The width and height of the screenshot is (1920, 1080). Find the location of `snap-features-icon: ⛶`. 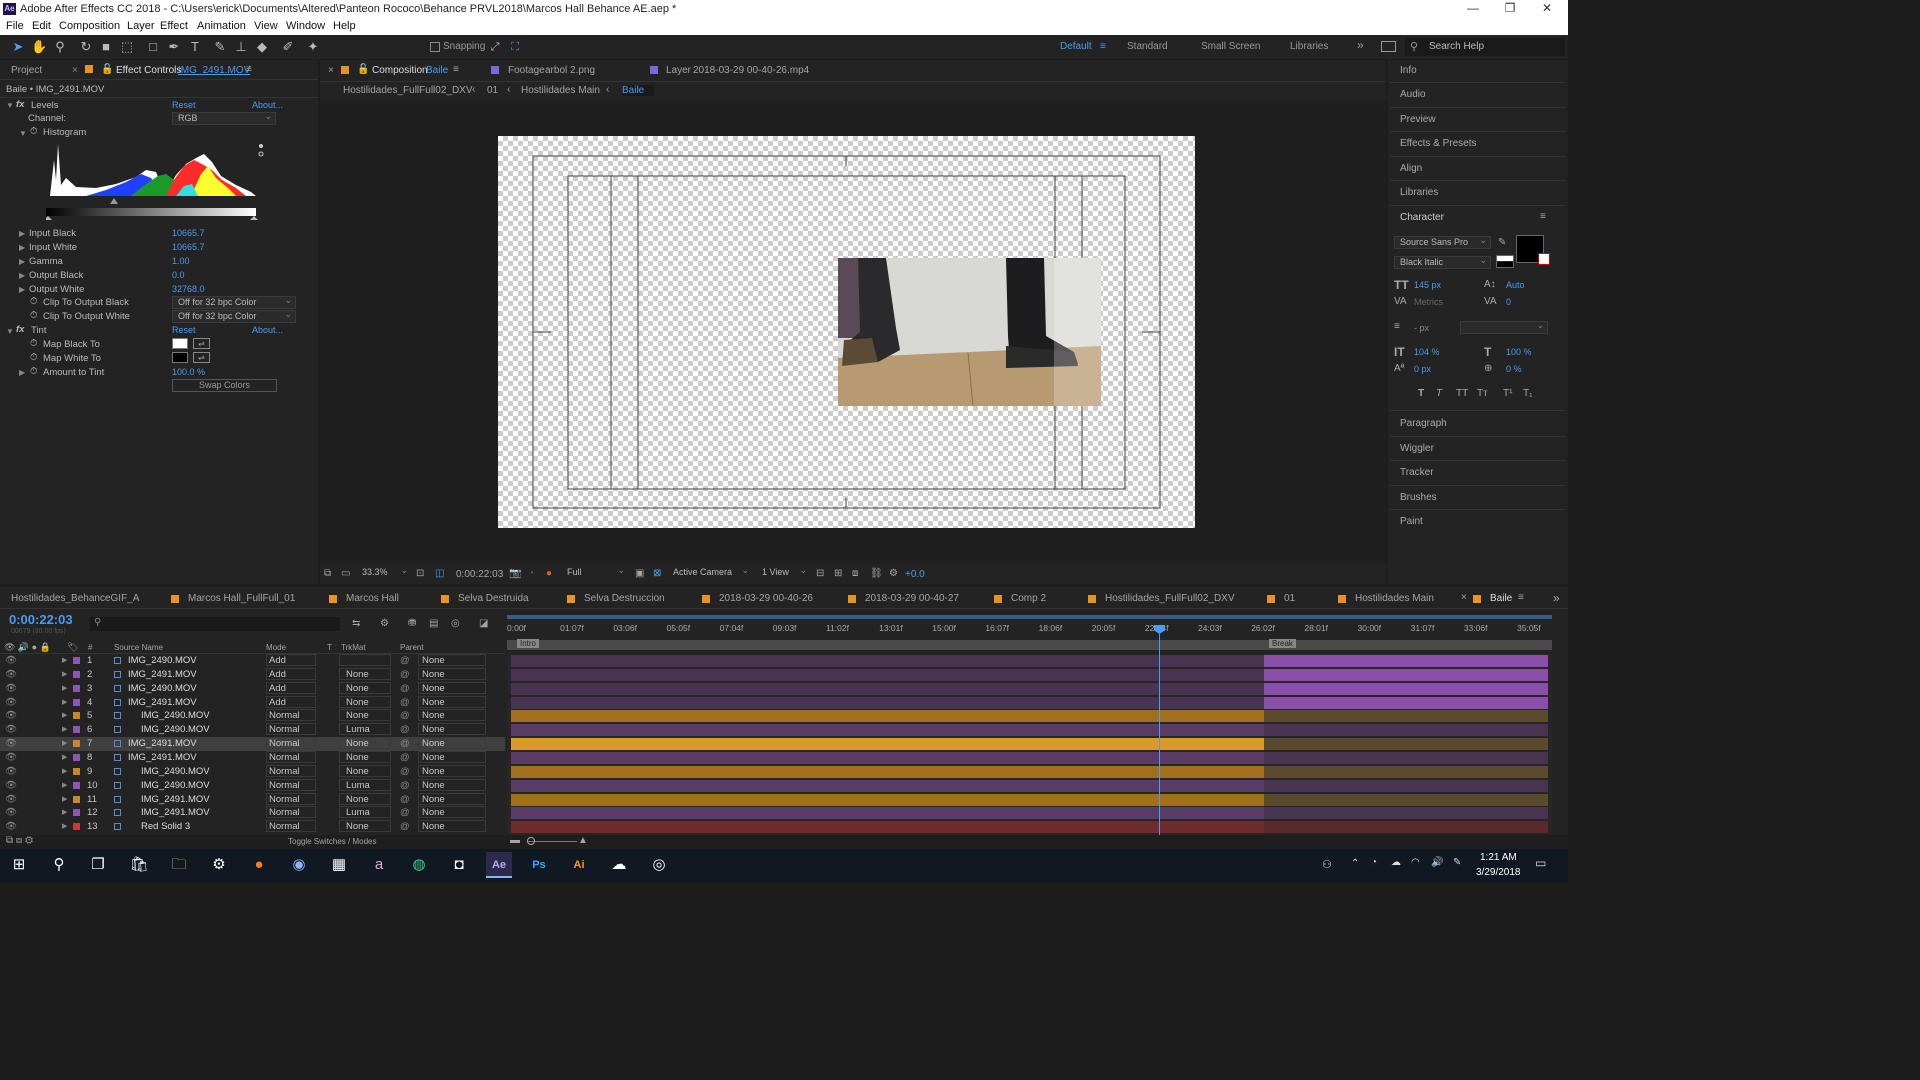

snap-features-icon: ⛶ is located at coordinates (515, 47).